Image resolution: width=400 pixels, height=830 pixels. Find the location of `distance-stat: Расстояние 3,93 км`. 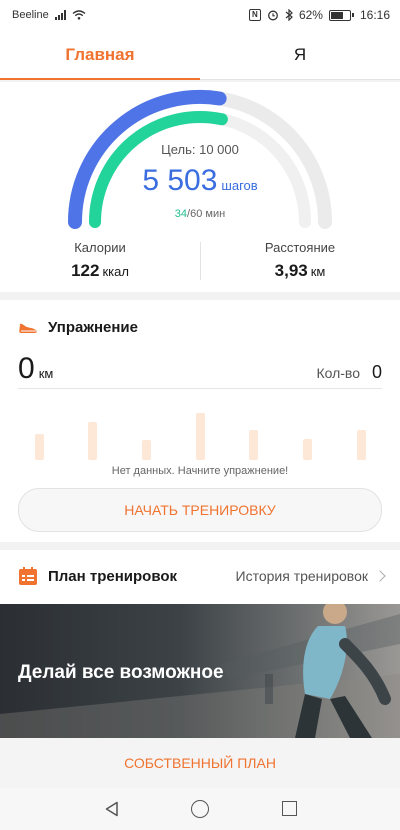

distance-stat: Расстояние 3,93 км is located at coordinates (300, 260).